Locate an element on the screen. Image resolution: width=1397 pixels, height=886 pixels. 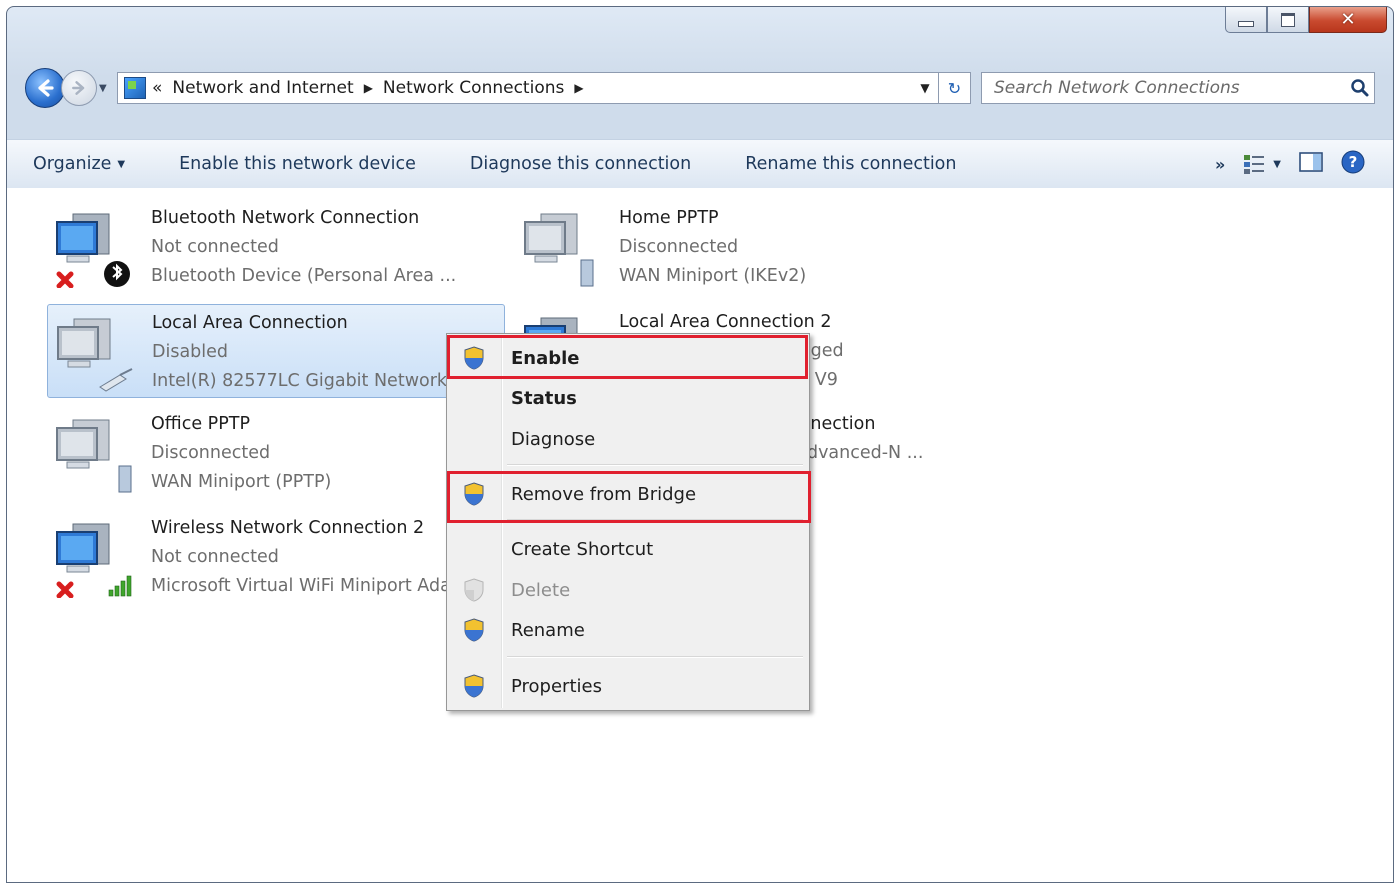
close-icon: ✕ is located at coordinates (1348, 19).